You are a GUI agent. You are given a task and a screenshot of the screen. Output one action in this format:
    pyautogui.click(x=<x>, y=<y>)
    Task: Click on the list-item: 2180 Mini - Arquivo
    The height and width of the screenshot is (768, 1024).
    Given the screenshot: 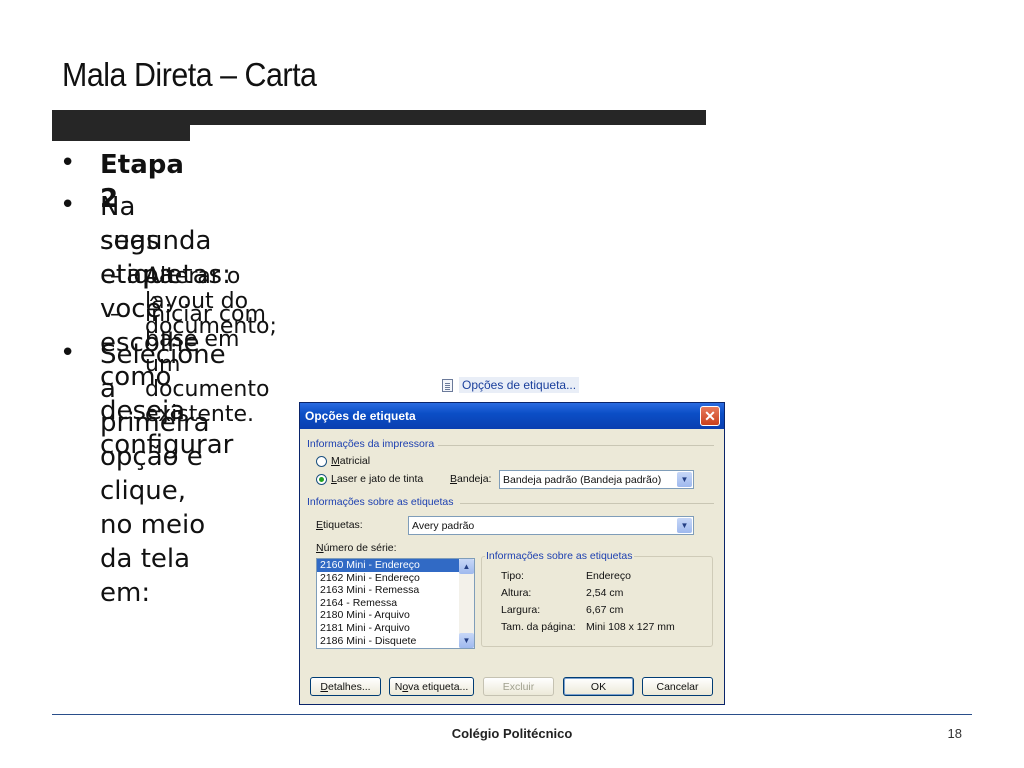 What is the action you would take?
    pyautogui.click(x=395, y=615)
    